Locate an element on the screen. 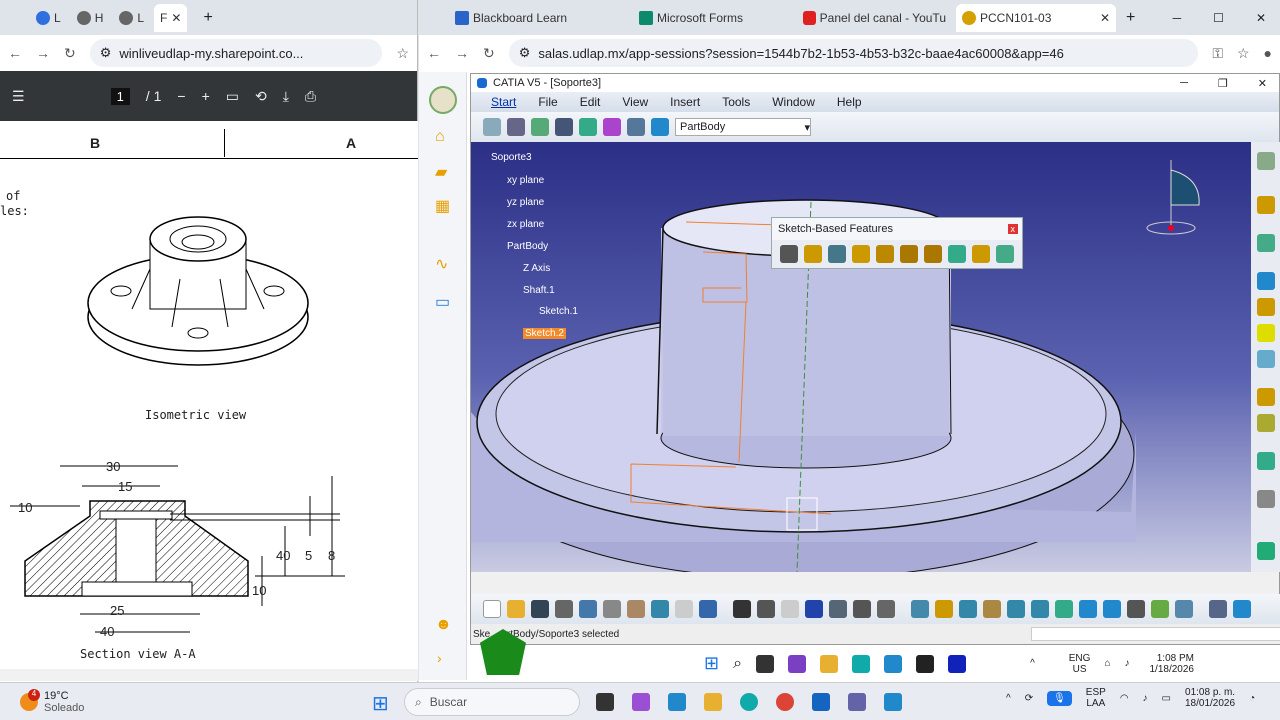 Image resolution: width=1280 pixels, height=720 pixels. left-tab-1: L is located at coordinates (48, 18).